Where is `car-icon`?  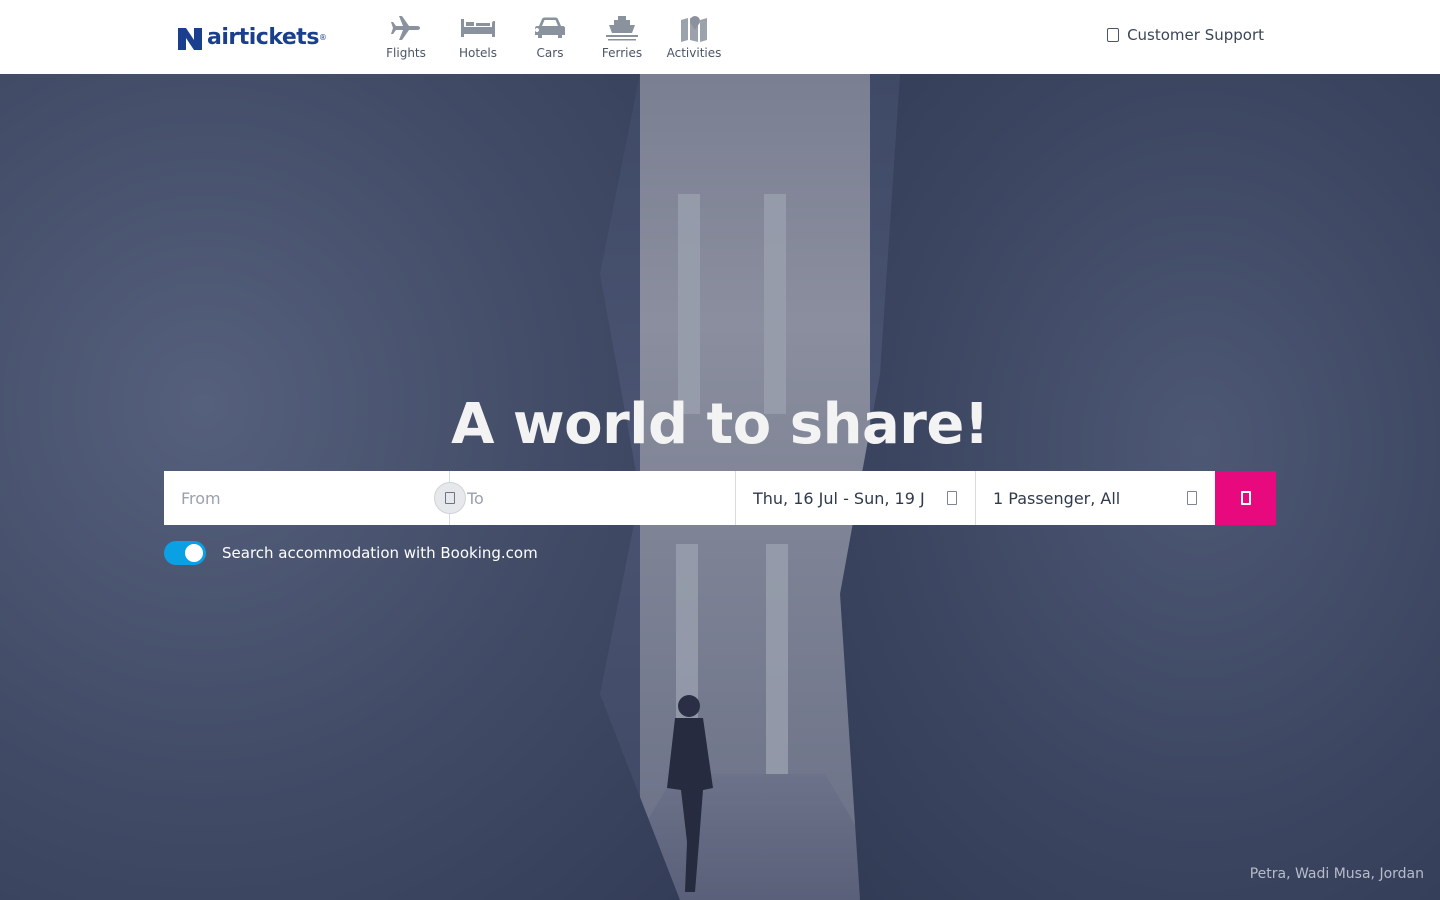 car-icon is located at coordinates (550, 28).